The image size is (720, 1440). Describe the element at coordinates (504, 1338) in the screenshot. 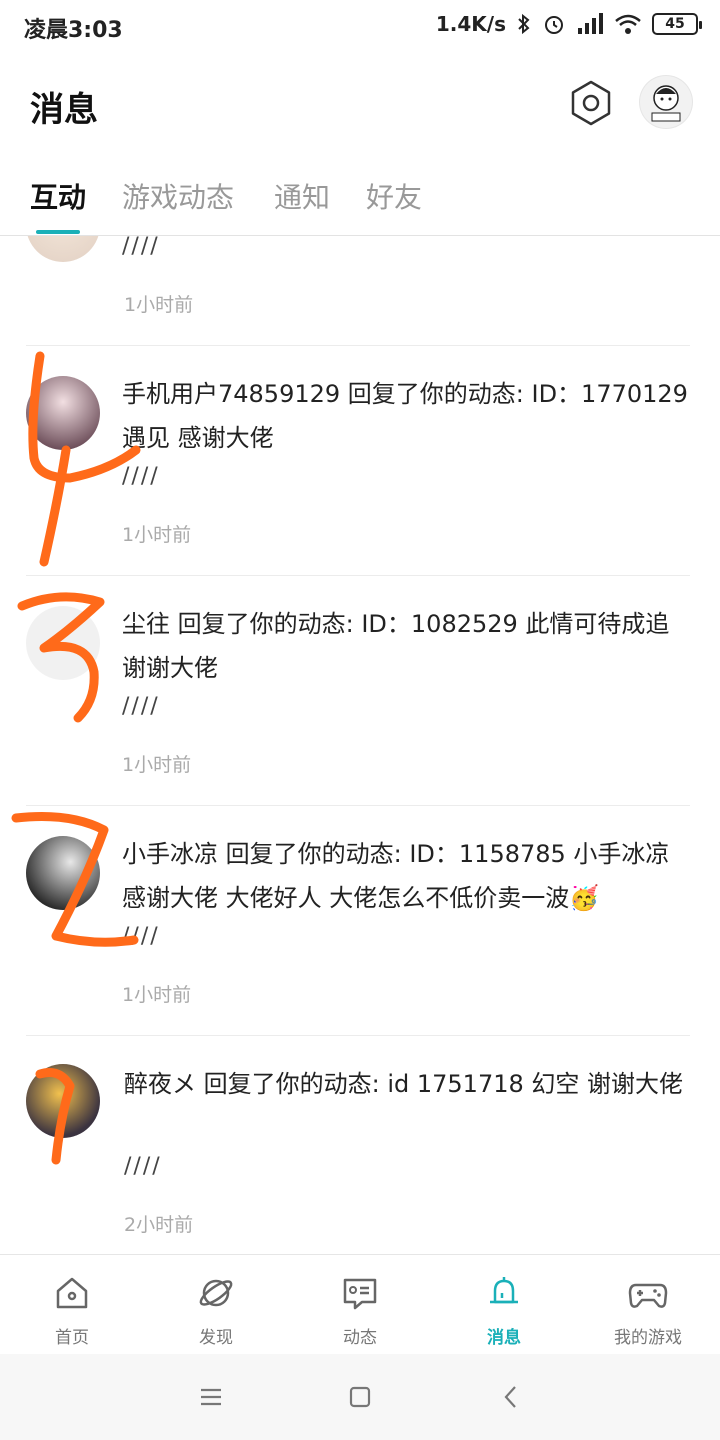

I see `nav-label: 消息` at that location.